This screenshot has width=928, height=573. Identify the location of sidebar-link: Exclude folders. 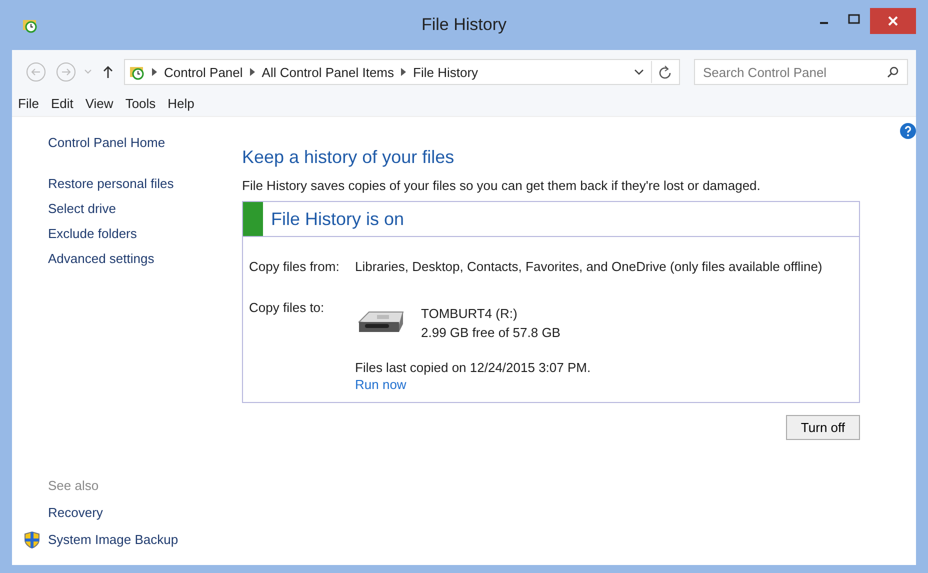
(145, 233).